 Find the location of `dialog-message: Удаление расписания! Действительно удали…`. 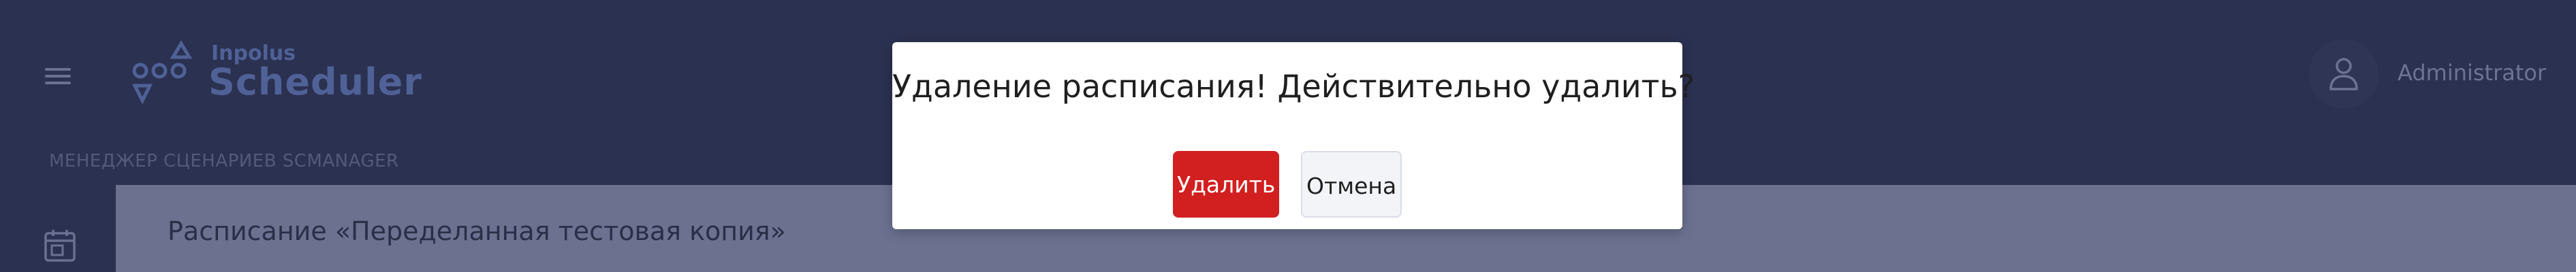

dialog-message: Удаление расписания! Действительно удали… is located at coordinates (1293, 87).